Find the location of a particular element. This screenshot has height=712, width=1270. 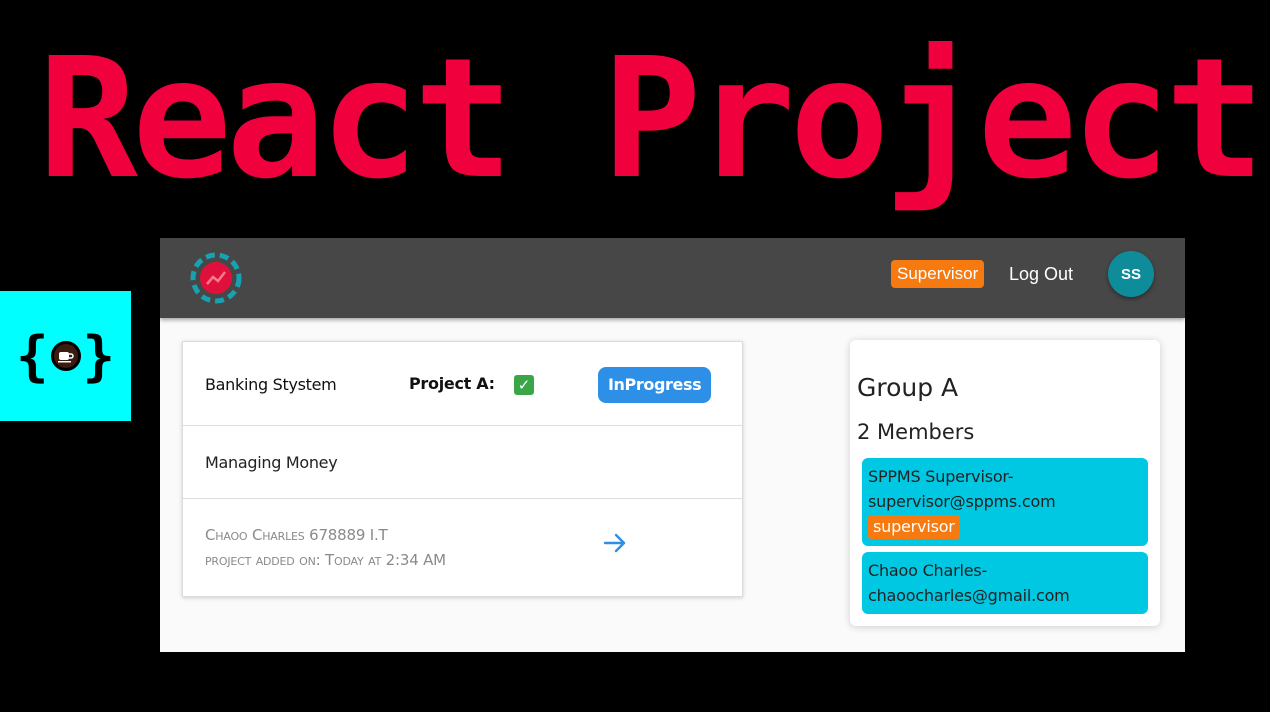

checkbox-checked-icon: ✓ is located at coordinates (524, 385).